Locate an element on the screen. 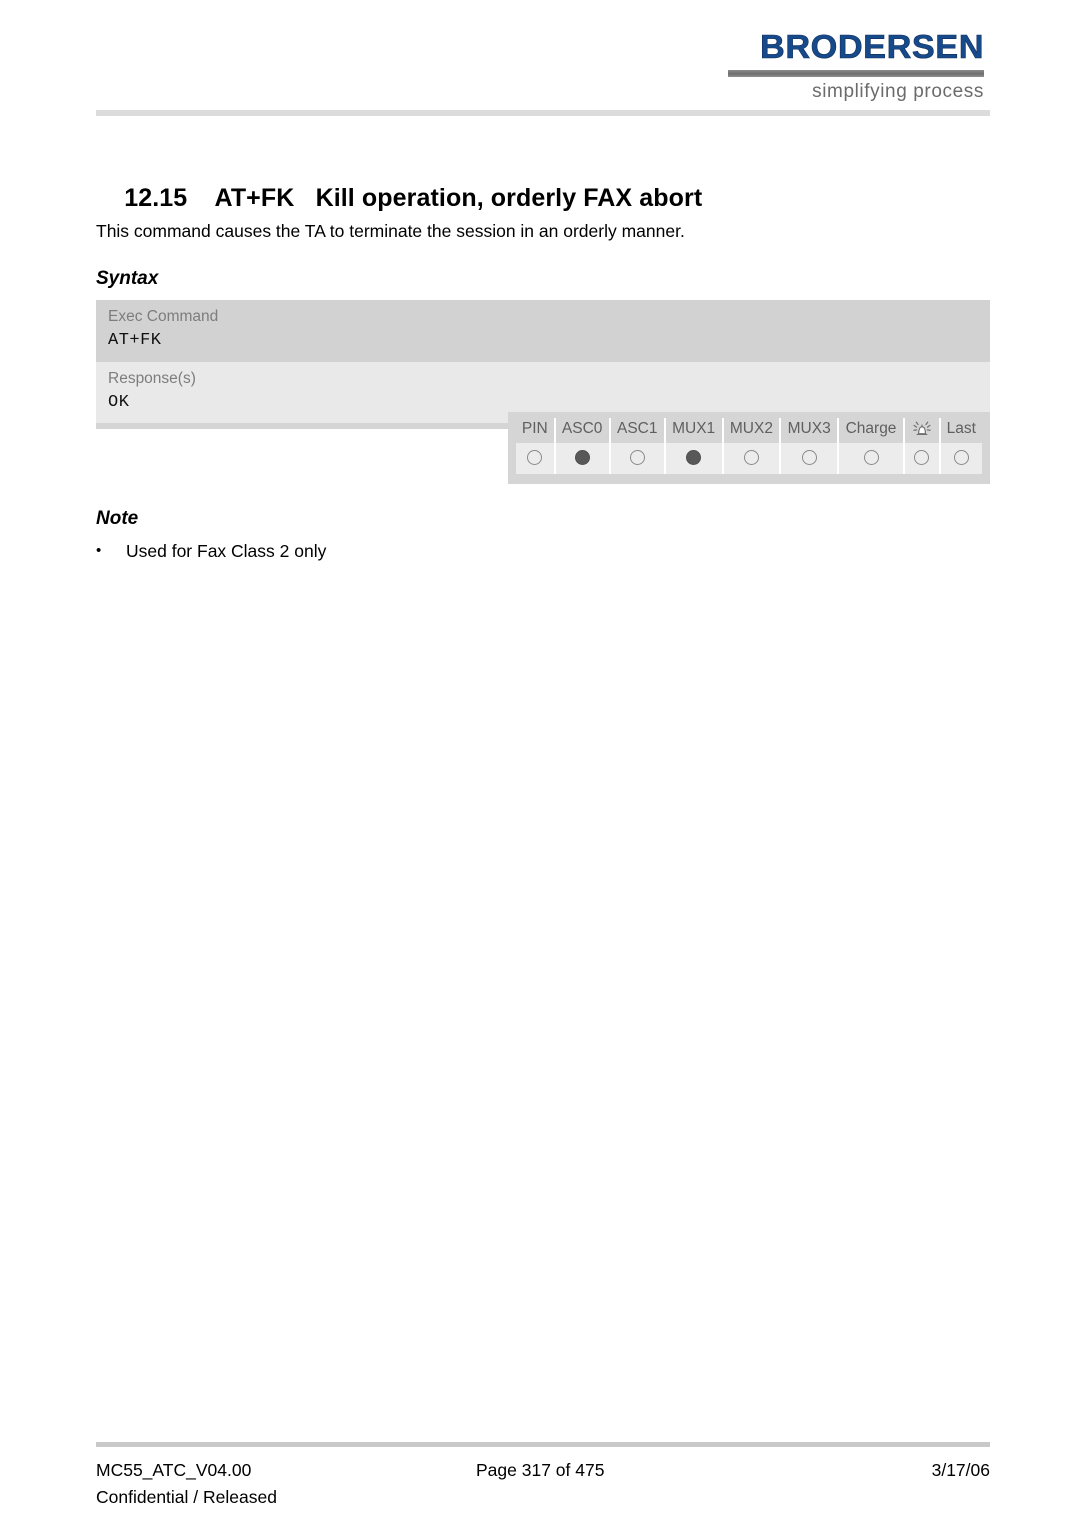  footer-page-number: Page 317 of 475 is located at coordinates (540, 1470).